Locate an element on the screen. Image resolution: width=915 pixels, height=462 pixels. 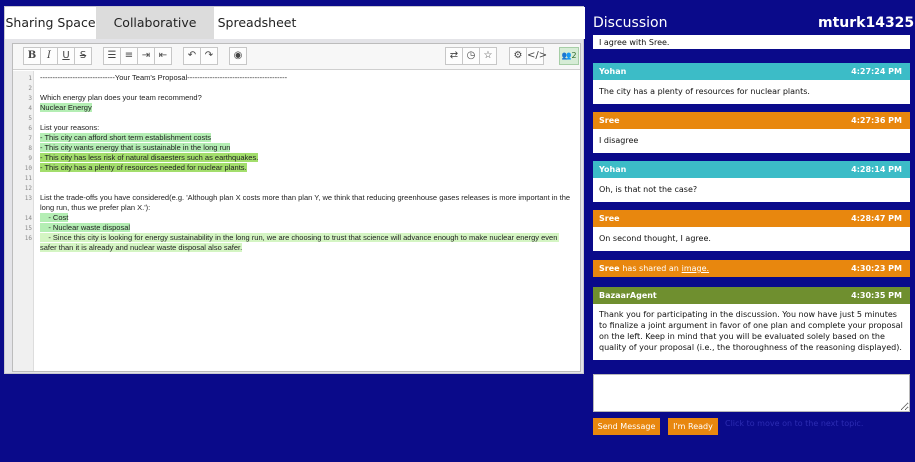
message-input is located at coordinates (751, 393).